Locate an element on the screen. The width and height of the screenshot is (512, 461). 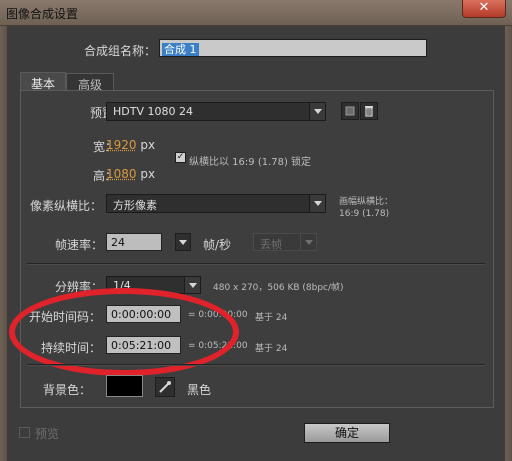
ok-button: 确定 is located at coordinates (347, 433).